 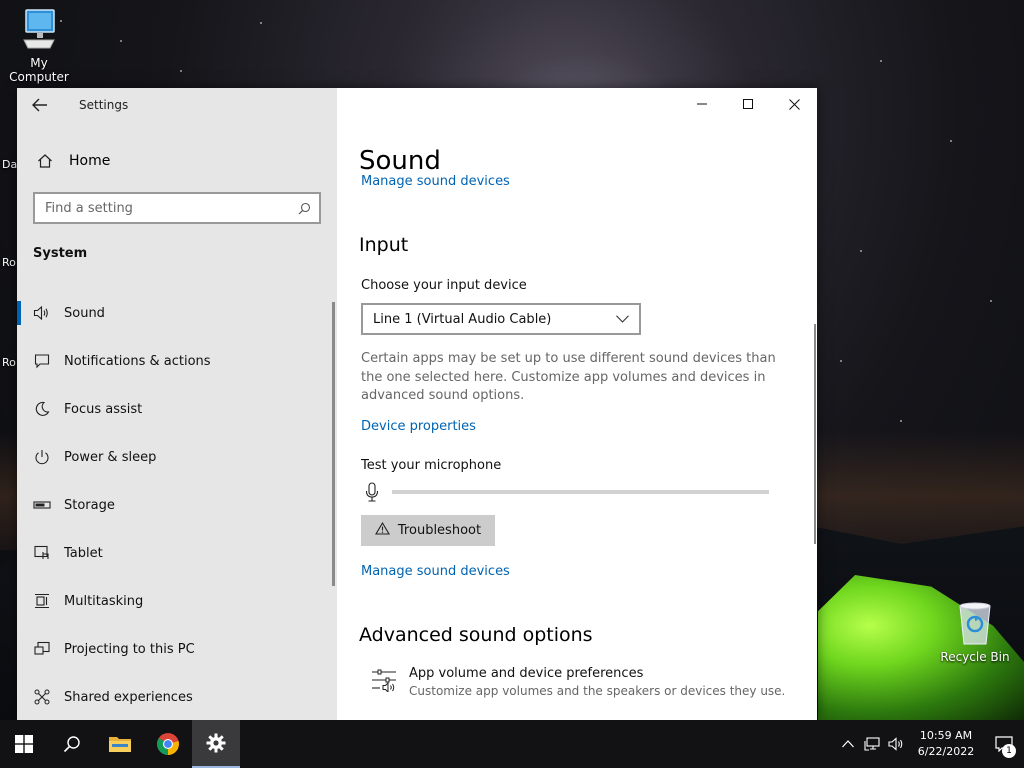 I want to click on desktop-icon-recycle-bin: Recycle Bin, so click(x=975, y=632).